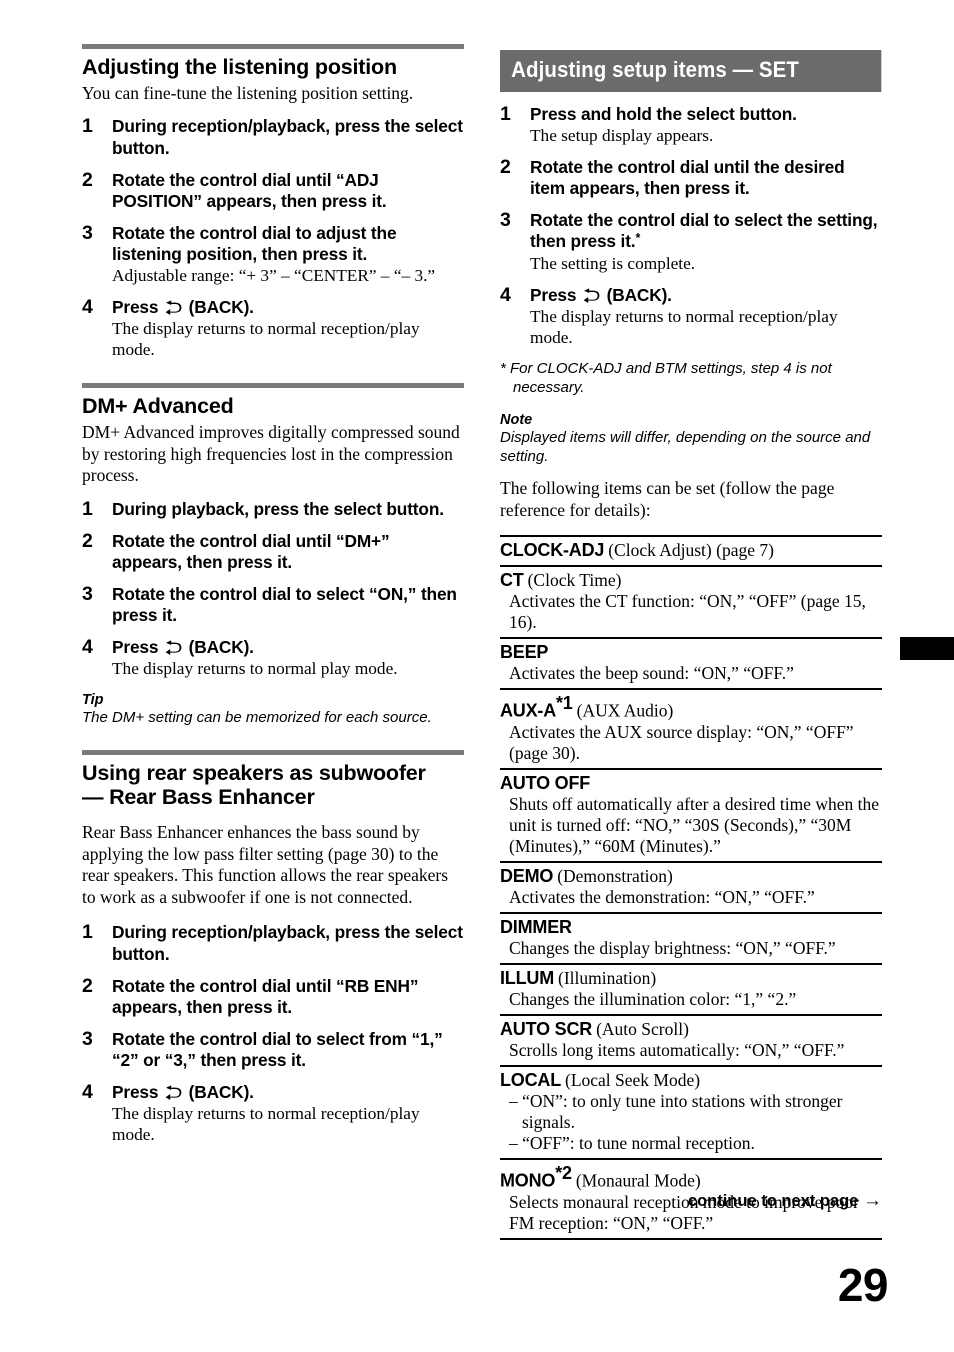  Describe the element at coordinates (691, 1029) in the screenshot. I see `setting-term: AUTO SCR (Auto Scroll)` at that location.